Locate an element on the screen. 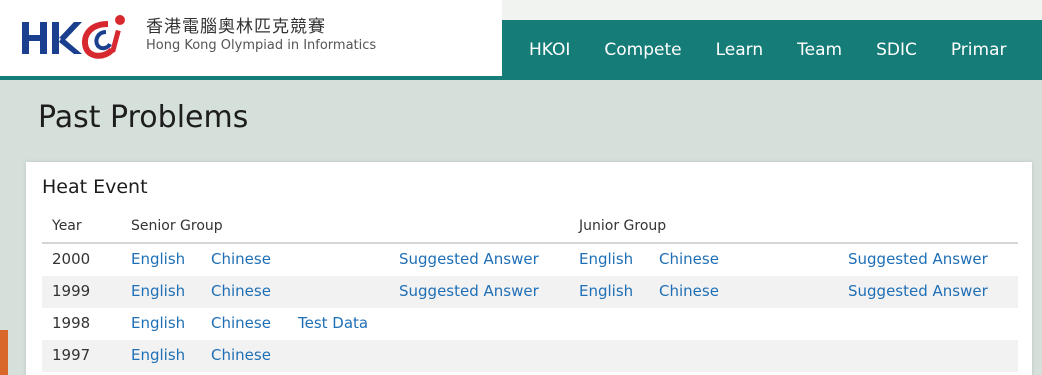 The width and height of the screenshot is (1042, 375). hkoi-logo-icon is located at coordinates (76, 38).